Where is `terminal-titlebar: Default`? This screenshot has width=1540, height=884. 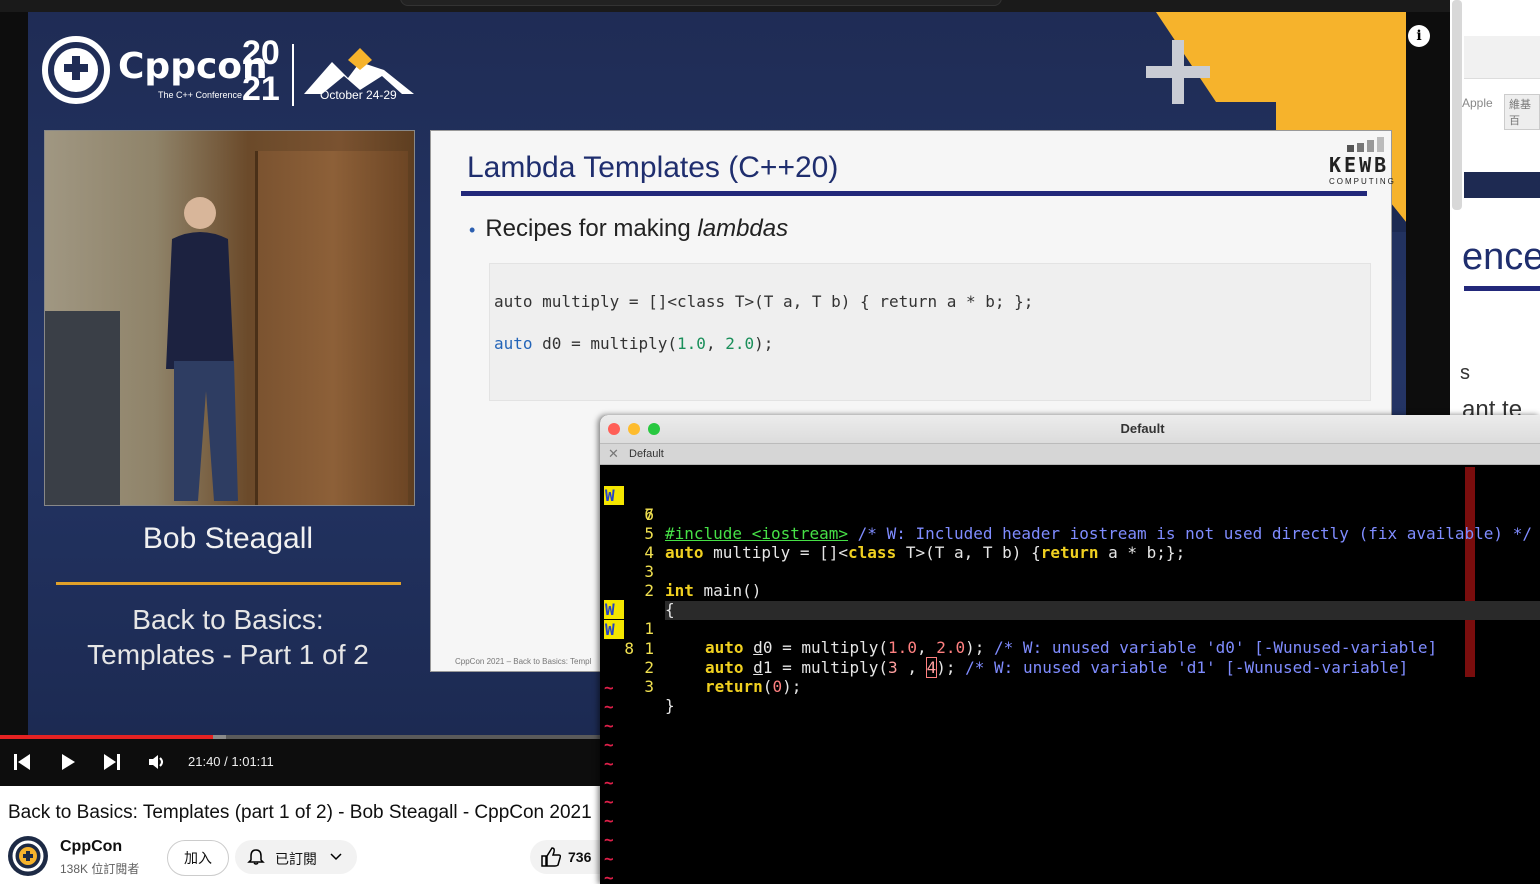
terminal-titlebar: Default is located at coordinates (1070, 429).